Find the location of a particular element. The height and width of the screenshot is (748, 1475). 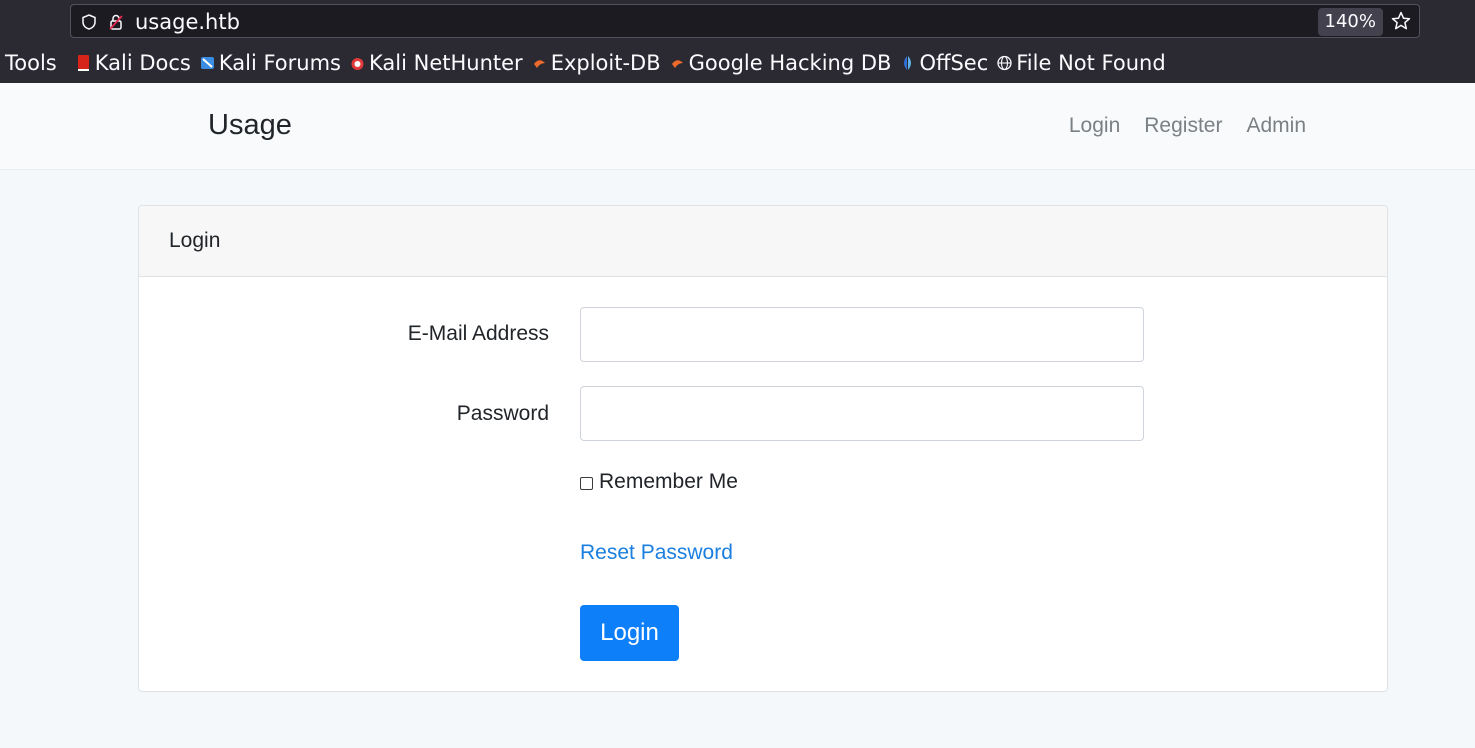

shield-icon is located at coordinates (89, 22).